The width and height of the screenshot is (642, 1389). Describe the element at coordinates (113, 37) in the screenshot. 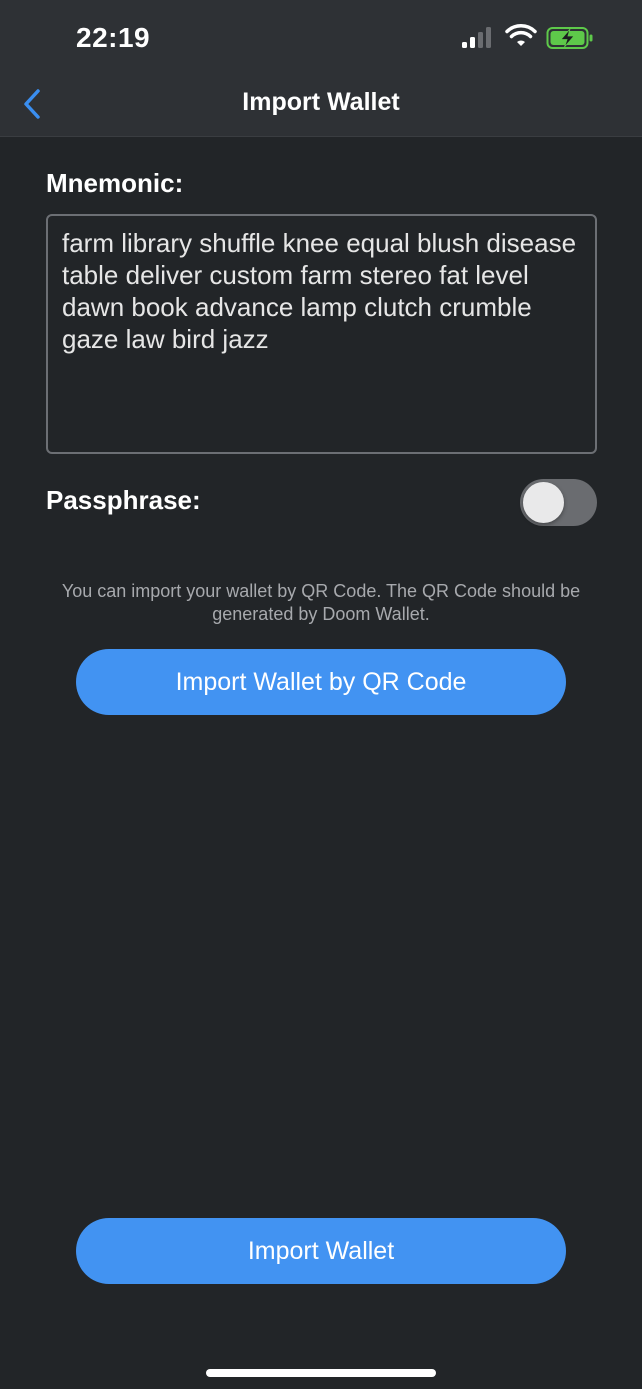

I see `status-time: 22:19` at that location.